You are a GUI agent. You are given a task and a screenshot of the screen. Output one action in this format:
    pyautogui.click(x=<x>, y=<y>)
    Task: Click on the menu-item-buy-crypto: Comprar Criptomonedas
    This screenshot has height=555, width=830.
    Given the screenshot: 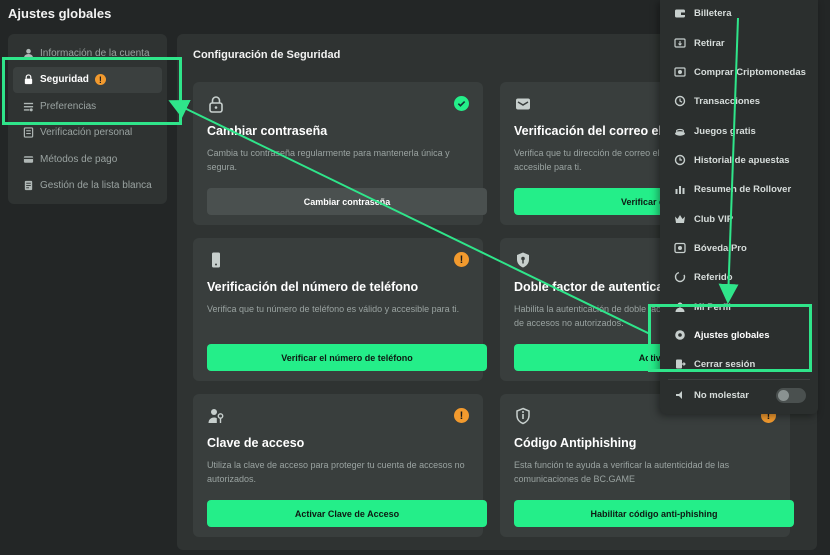 What is the action you would take?
    pyautogui.click(x=739, y=72)
    